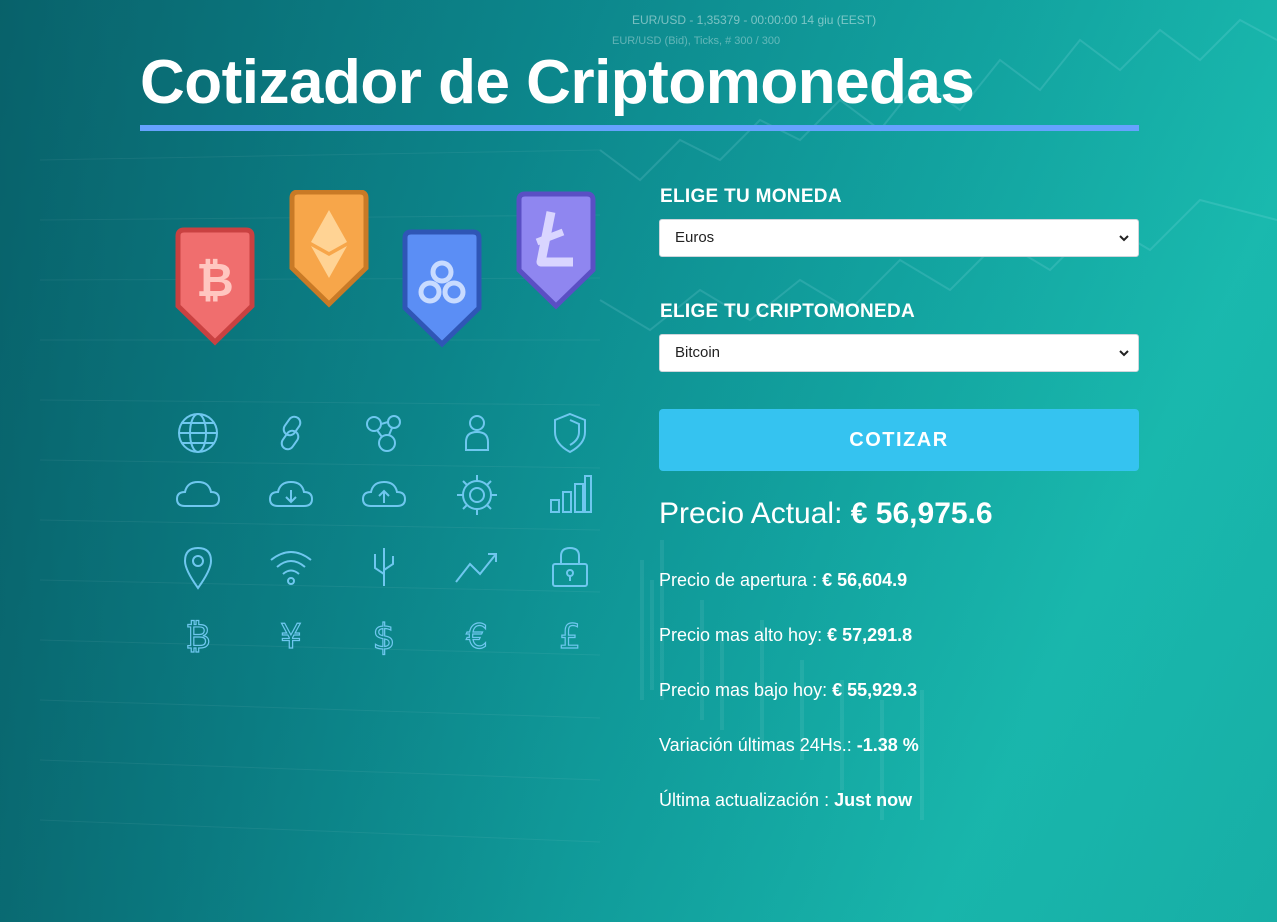 This screenshot has height=922, width=1277. Describe the element at coordinates (571, 494) in the screenshot. I see `bar-chart-icon` at that location.